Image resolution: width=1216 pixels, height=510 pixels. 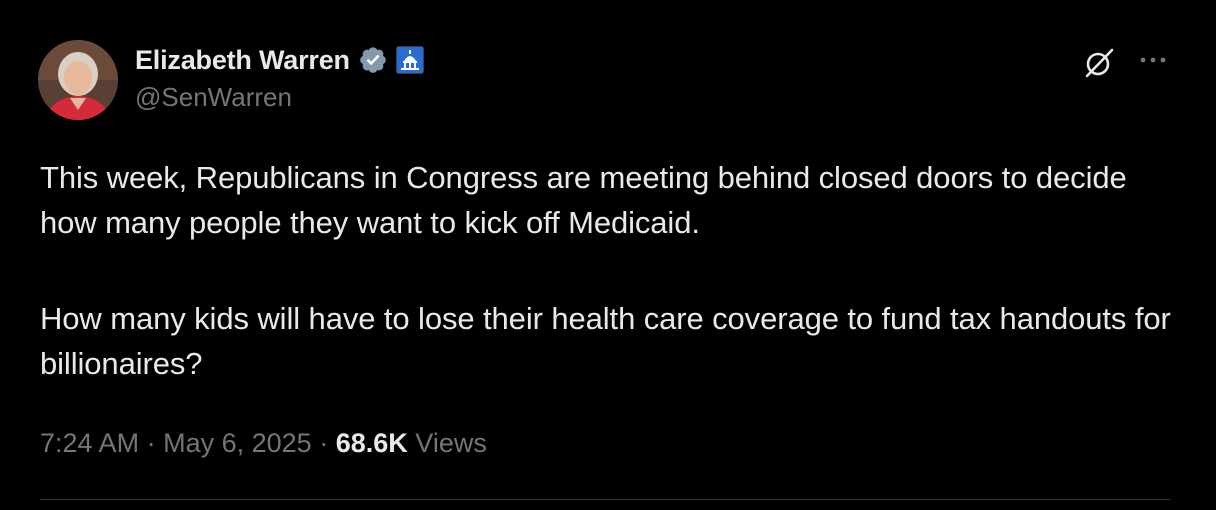 What do you see at coordinates (89, 443) in the screenshot?
I see `tweet-time: 7:24 AM` at bounding box center [89, 443].